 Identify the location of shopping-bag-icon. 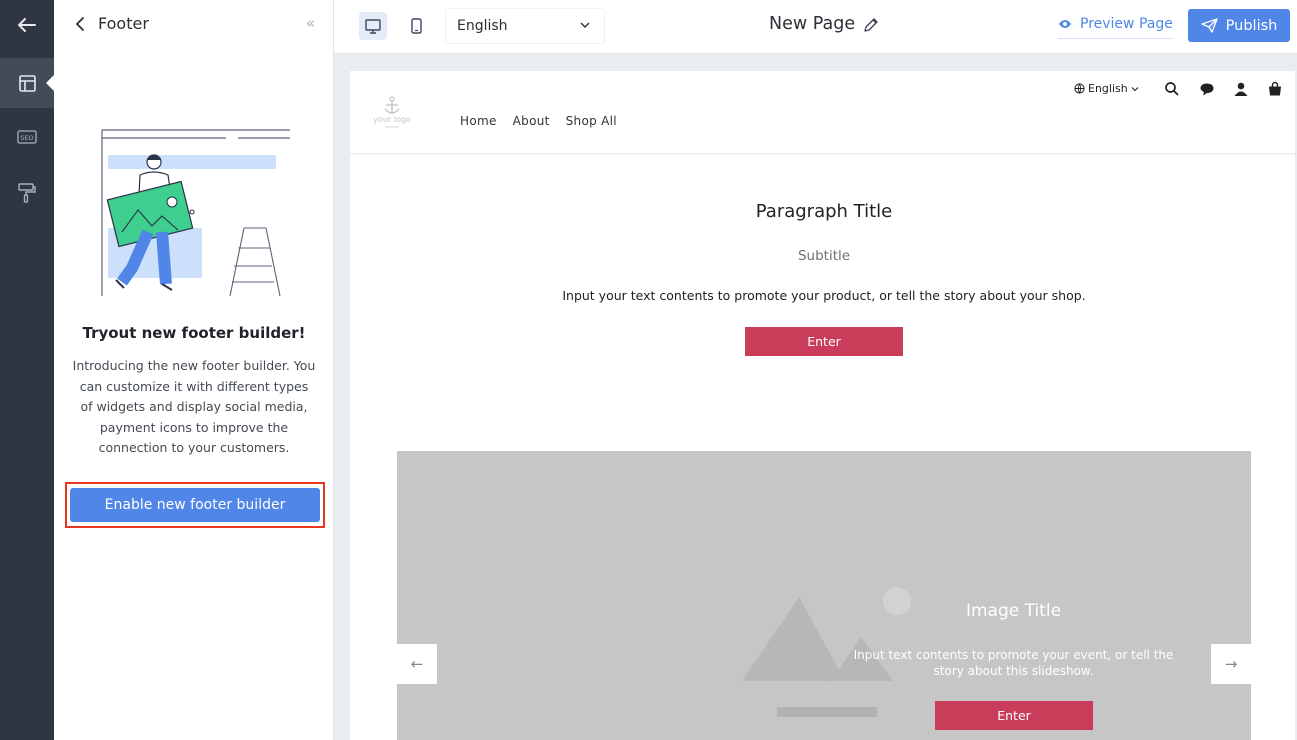
(1275, 89).